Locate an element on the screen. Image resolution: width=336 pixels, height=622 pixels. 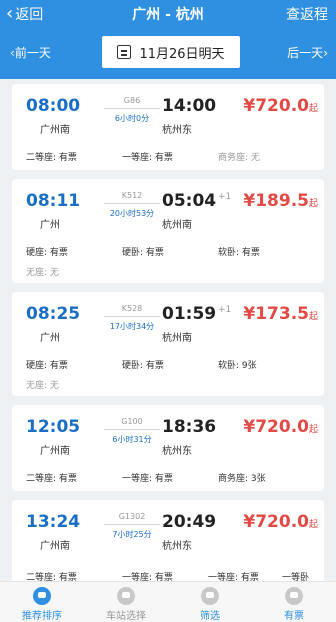
price: ¥189.5起 is located at coordinates (280, 201).